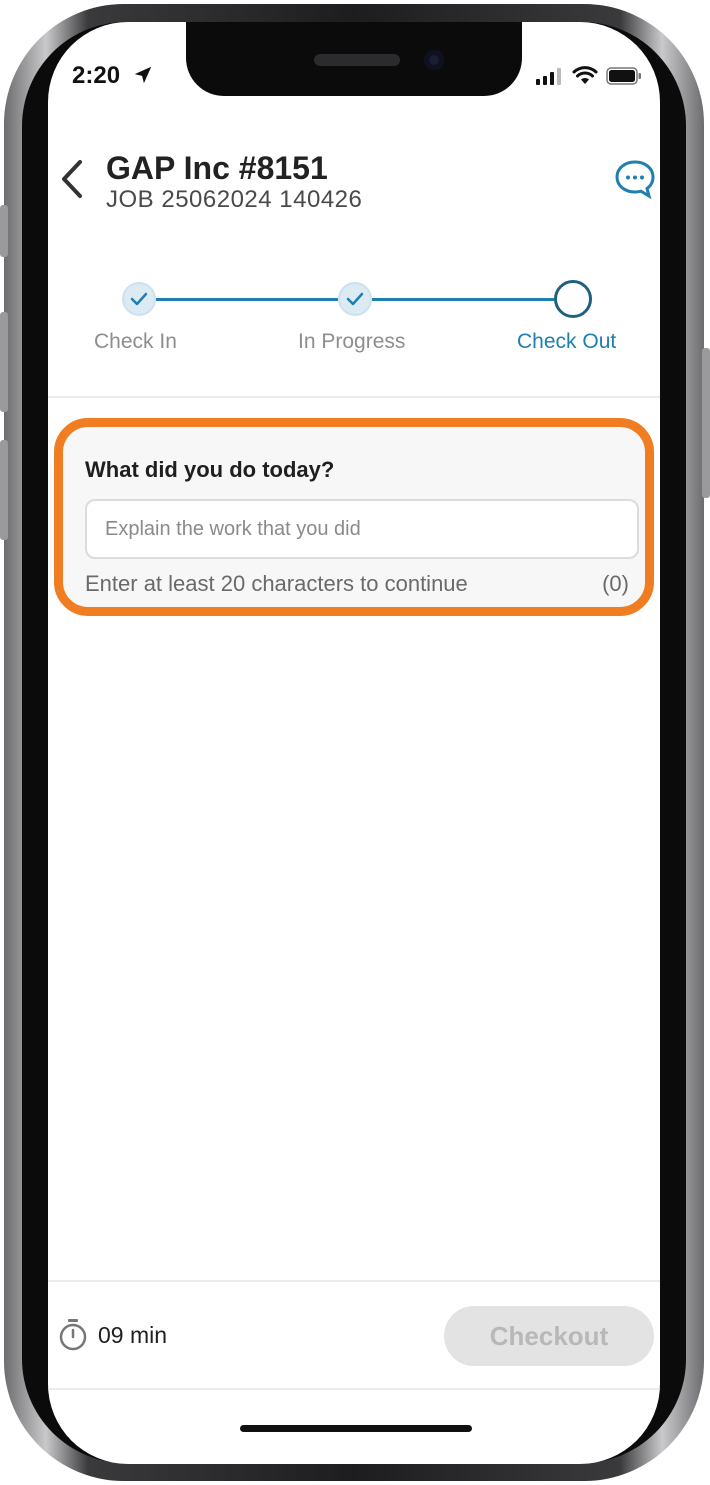 Image resolution: width=710 pixels, height=1485 pixels. I want to click on stopwatch-icon, so click(73, 1335).